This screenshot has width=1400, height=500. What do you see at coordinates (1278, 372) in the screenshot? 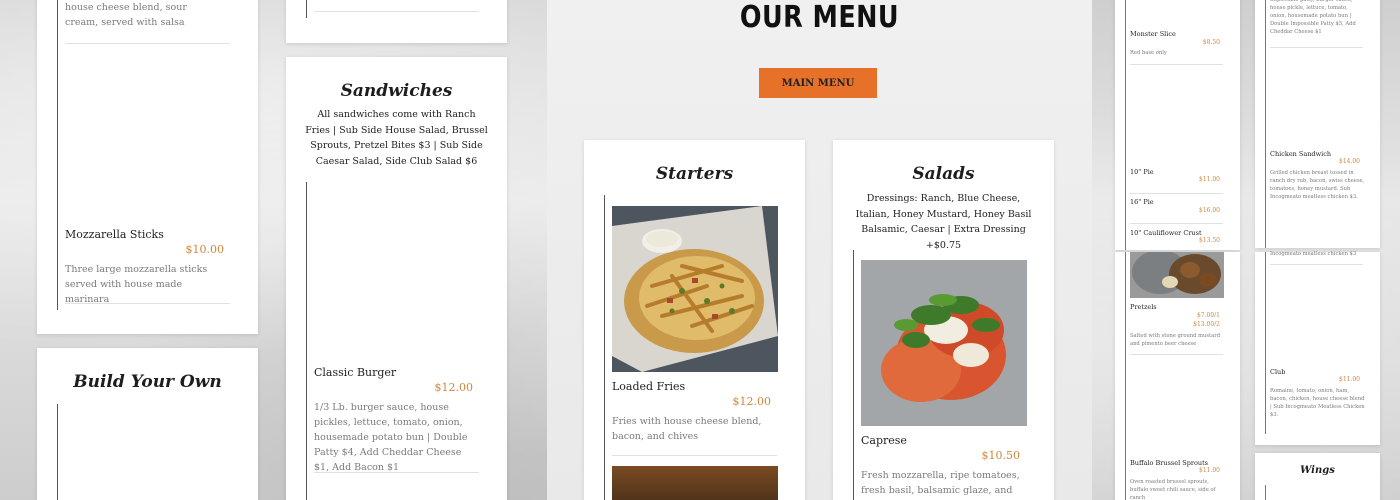
I see `item-name: Club` at bounding box center [1278, 372].